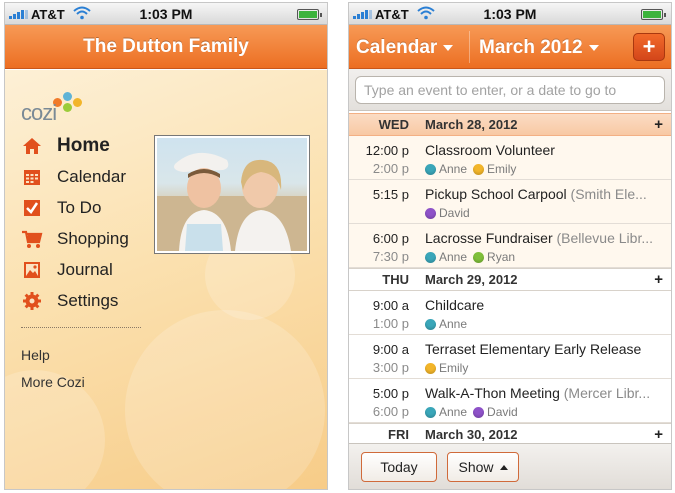  I want to click on calendar-navbar: Calendar March 2012 +, so click(510, 47).